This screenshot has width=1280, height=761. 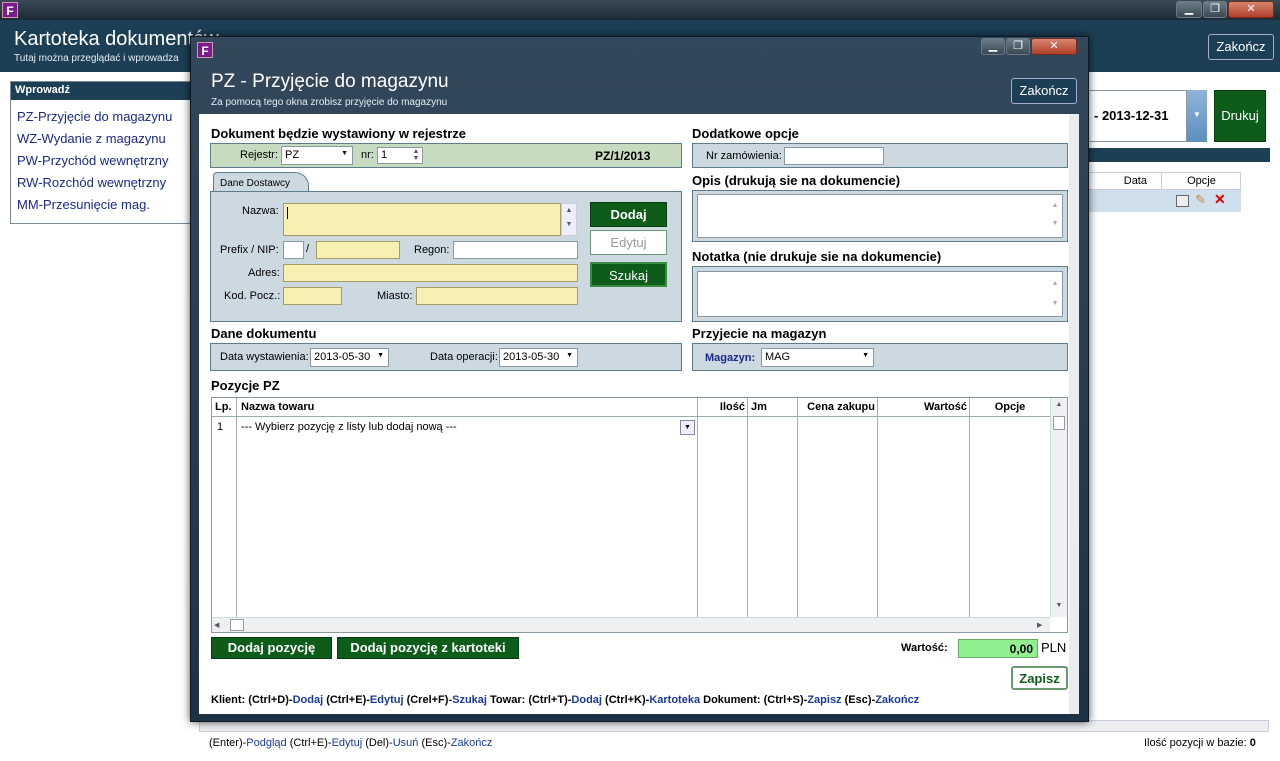 I want to click on address-input, so click(x=430, y=273).